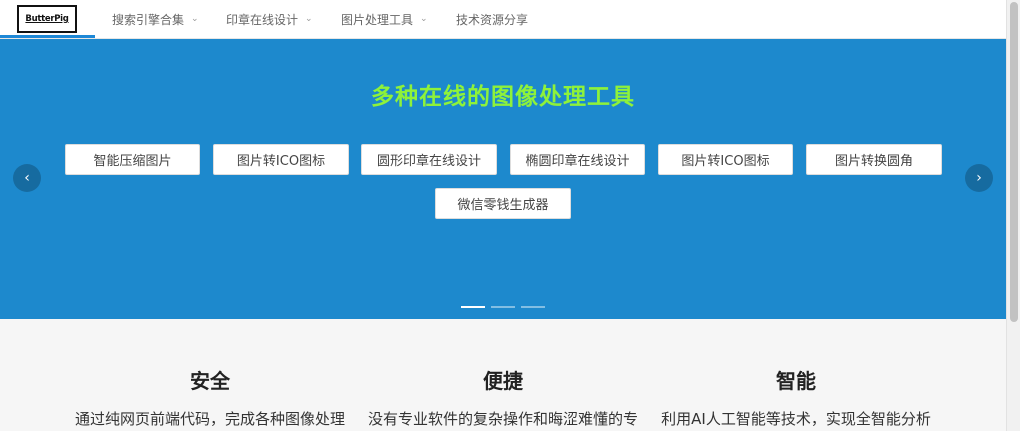 Image resolution: width=1020 pixels, height=431 pixels. I want to click on nav-item-label: 搜索引擎合集, so click(148, 20).